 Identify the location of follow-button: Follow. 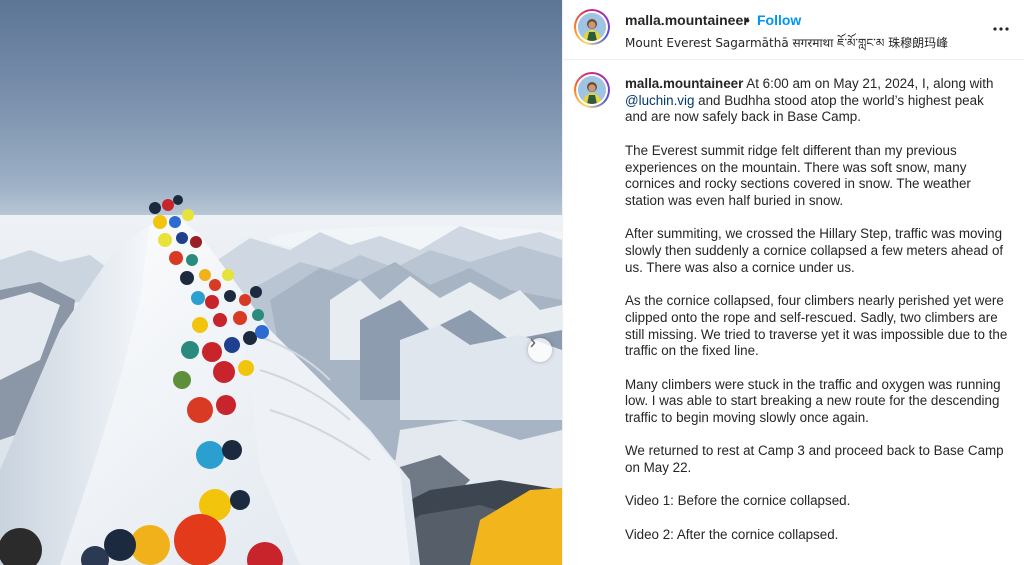
(779, 20).